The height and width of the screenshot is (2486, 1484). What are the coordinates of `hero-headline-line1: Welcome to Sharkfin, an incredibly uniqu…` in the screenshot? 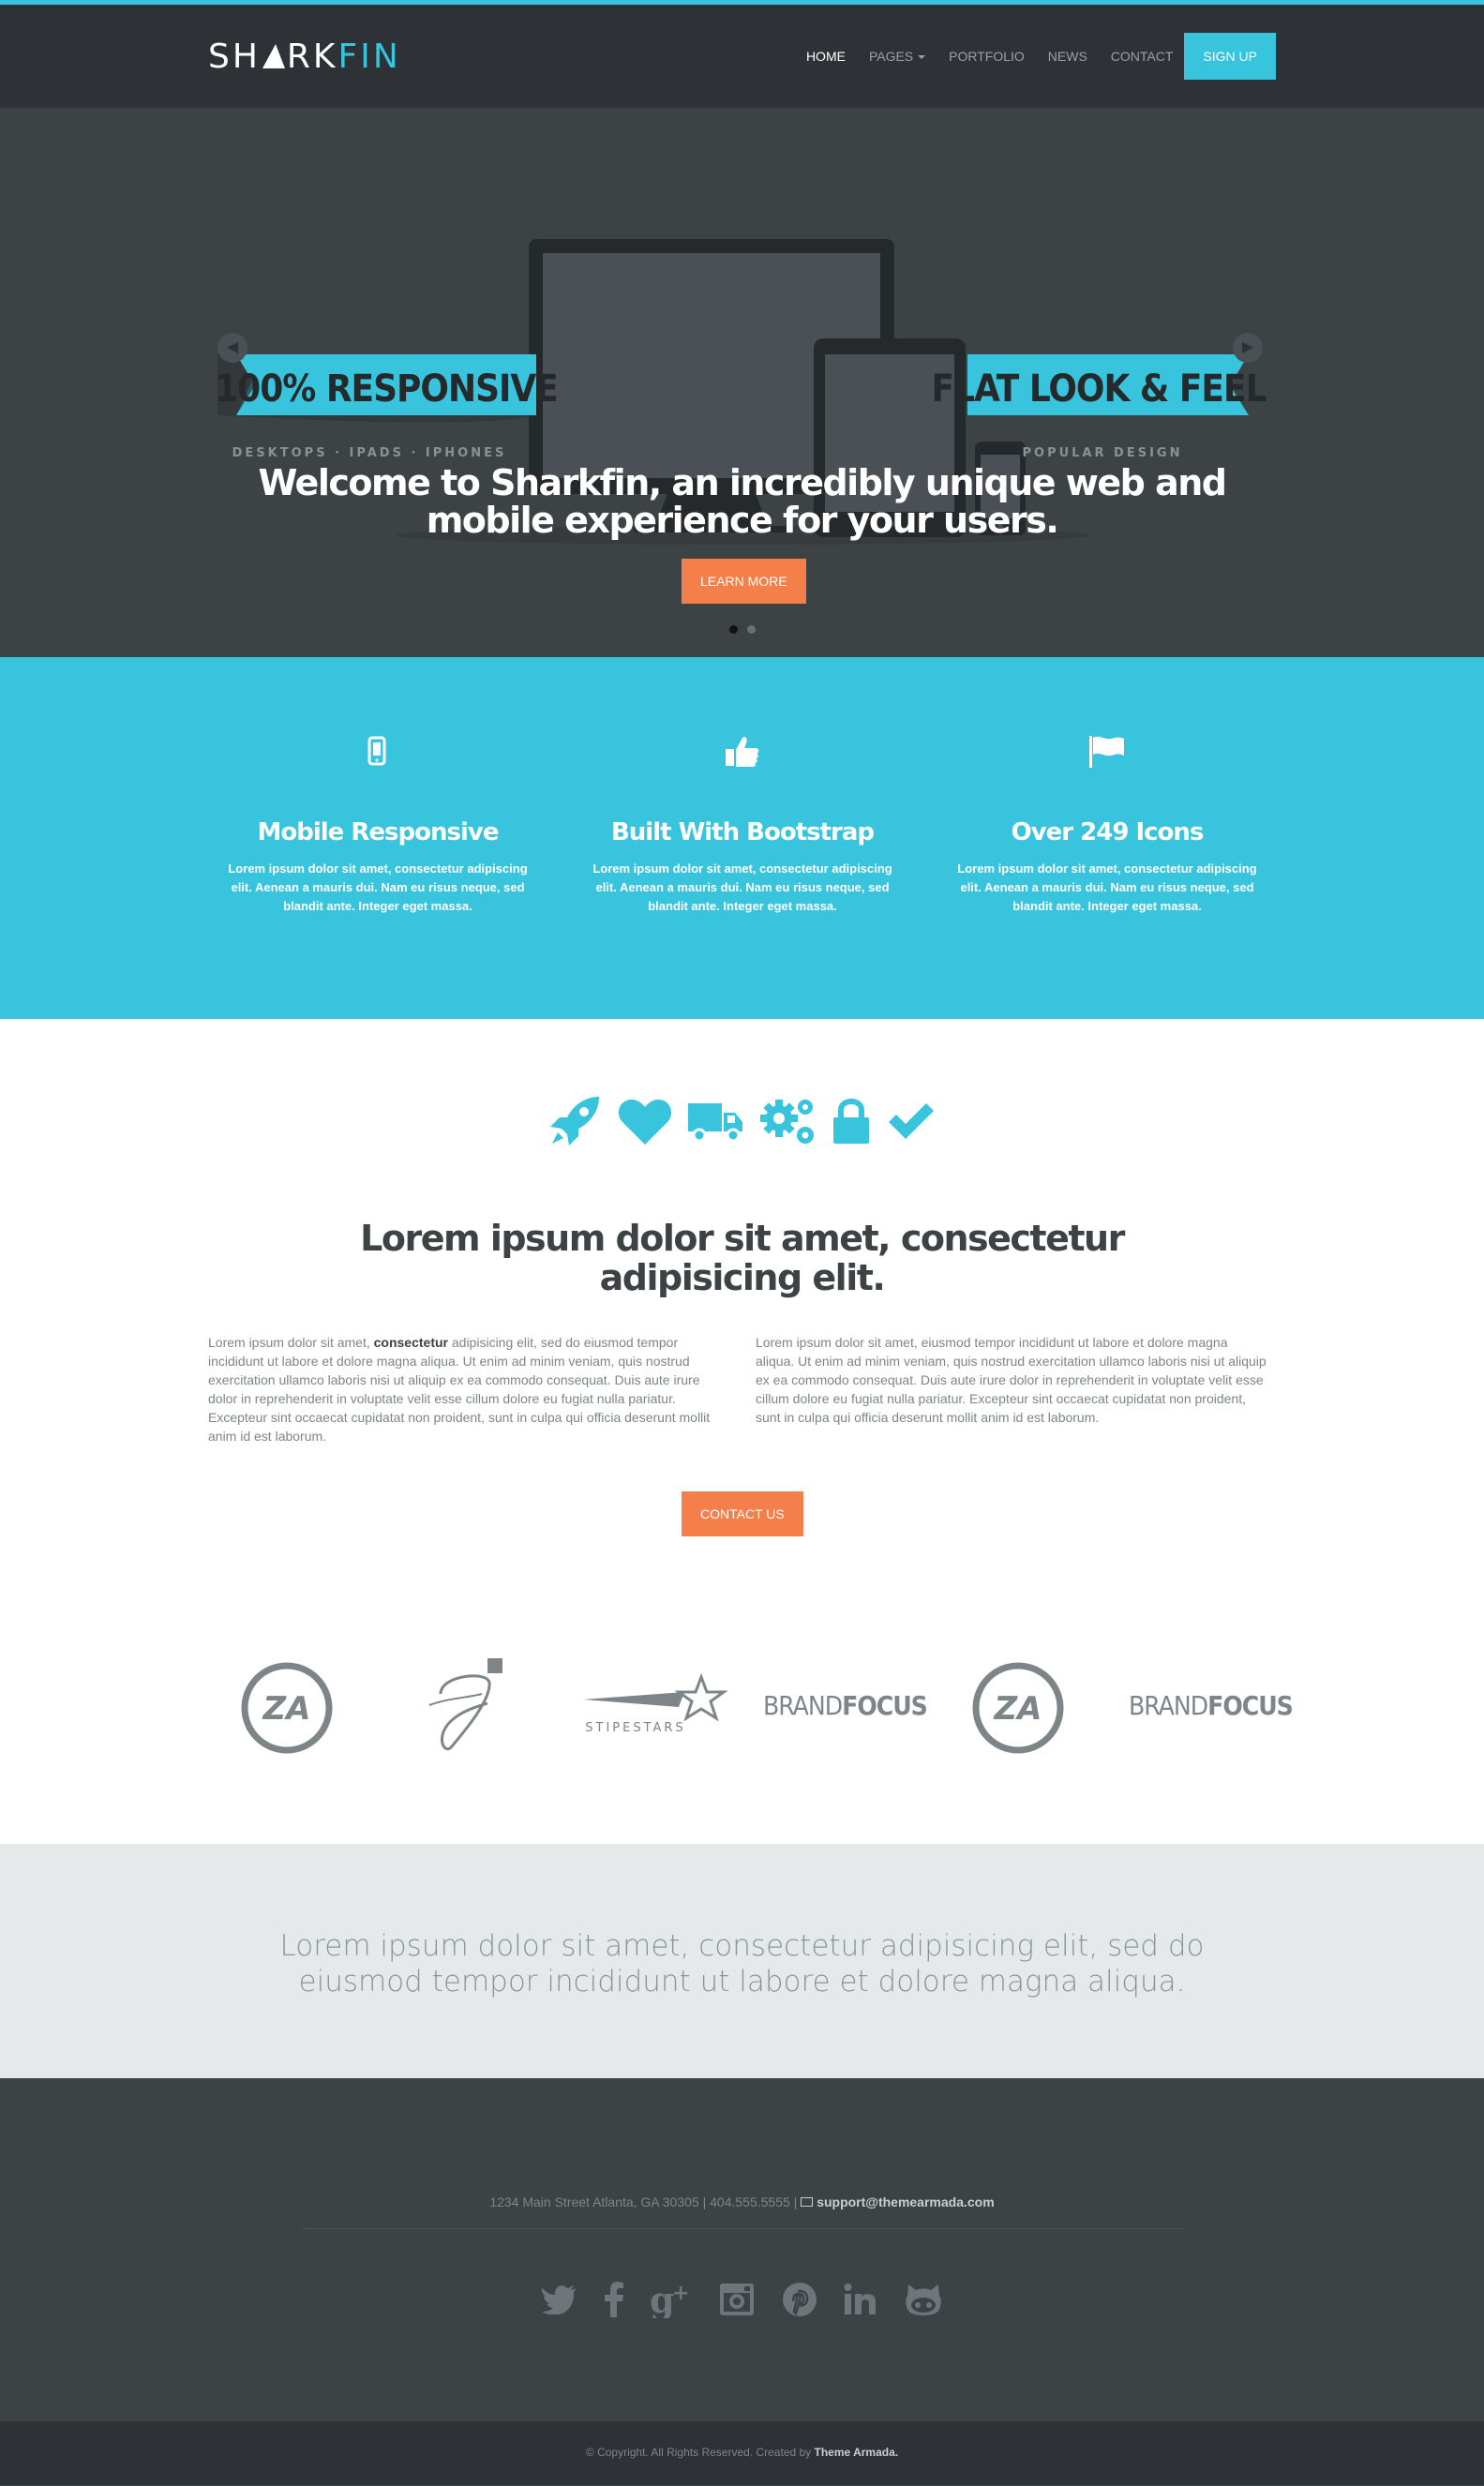 It's located at (742, 482).